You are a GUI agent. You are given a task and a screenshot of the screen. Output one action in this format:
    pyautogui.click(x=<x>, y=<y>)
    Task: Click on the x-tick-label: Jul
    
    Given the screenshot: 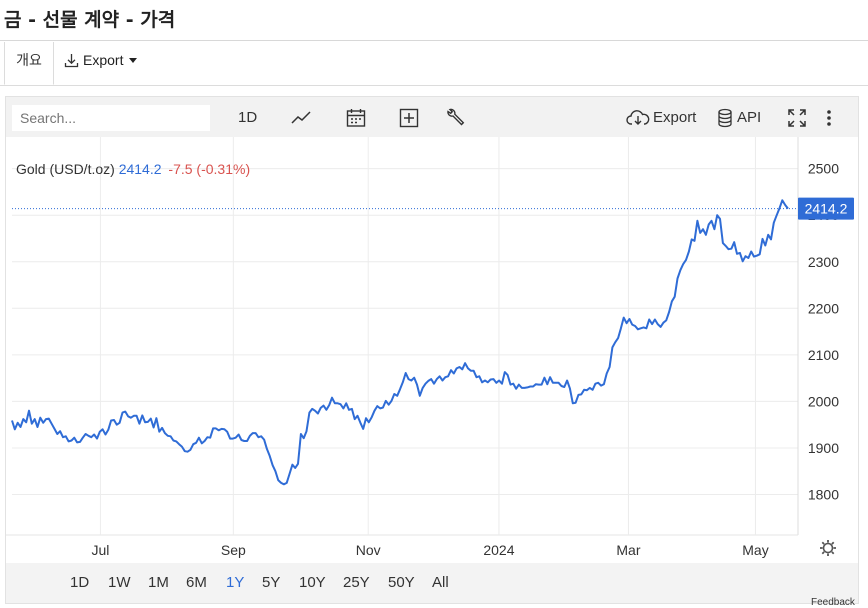 What is the action you would take?
    pyautogui.click(x=100, y=550)
    